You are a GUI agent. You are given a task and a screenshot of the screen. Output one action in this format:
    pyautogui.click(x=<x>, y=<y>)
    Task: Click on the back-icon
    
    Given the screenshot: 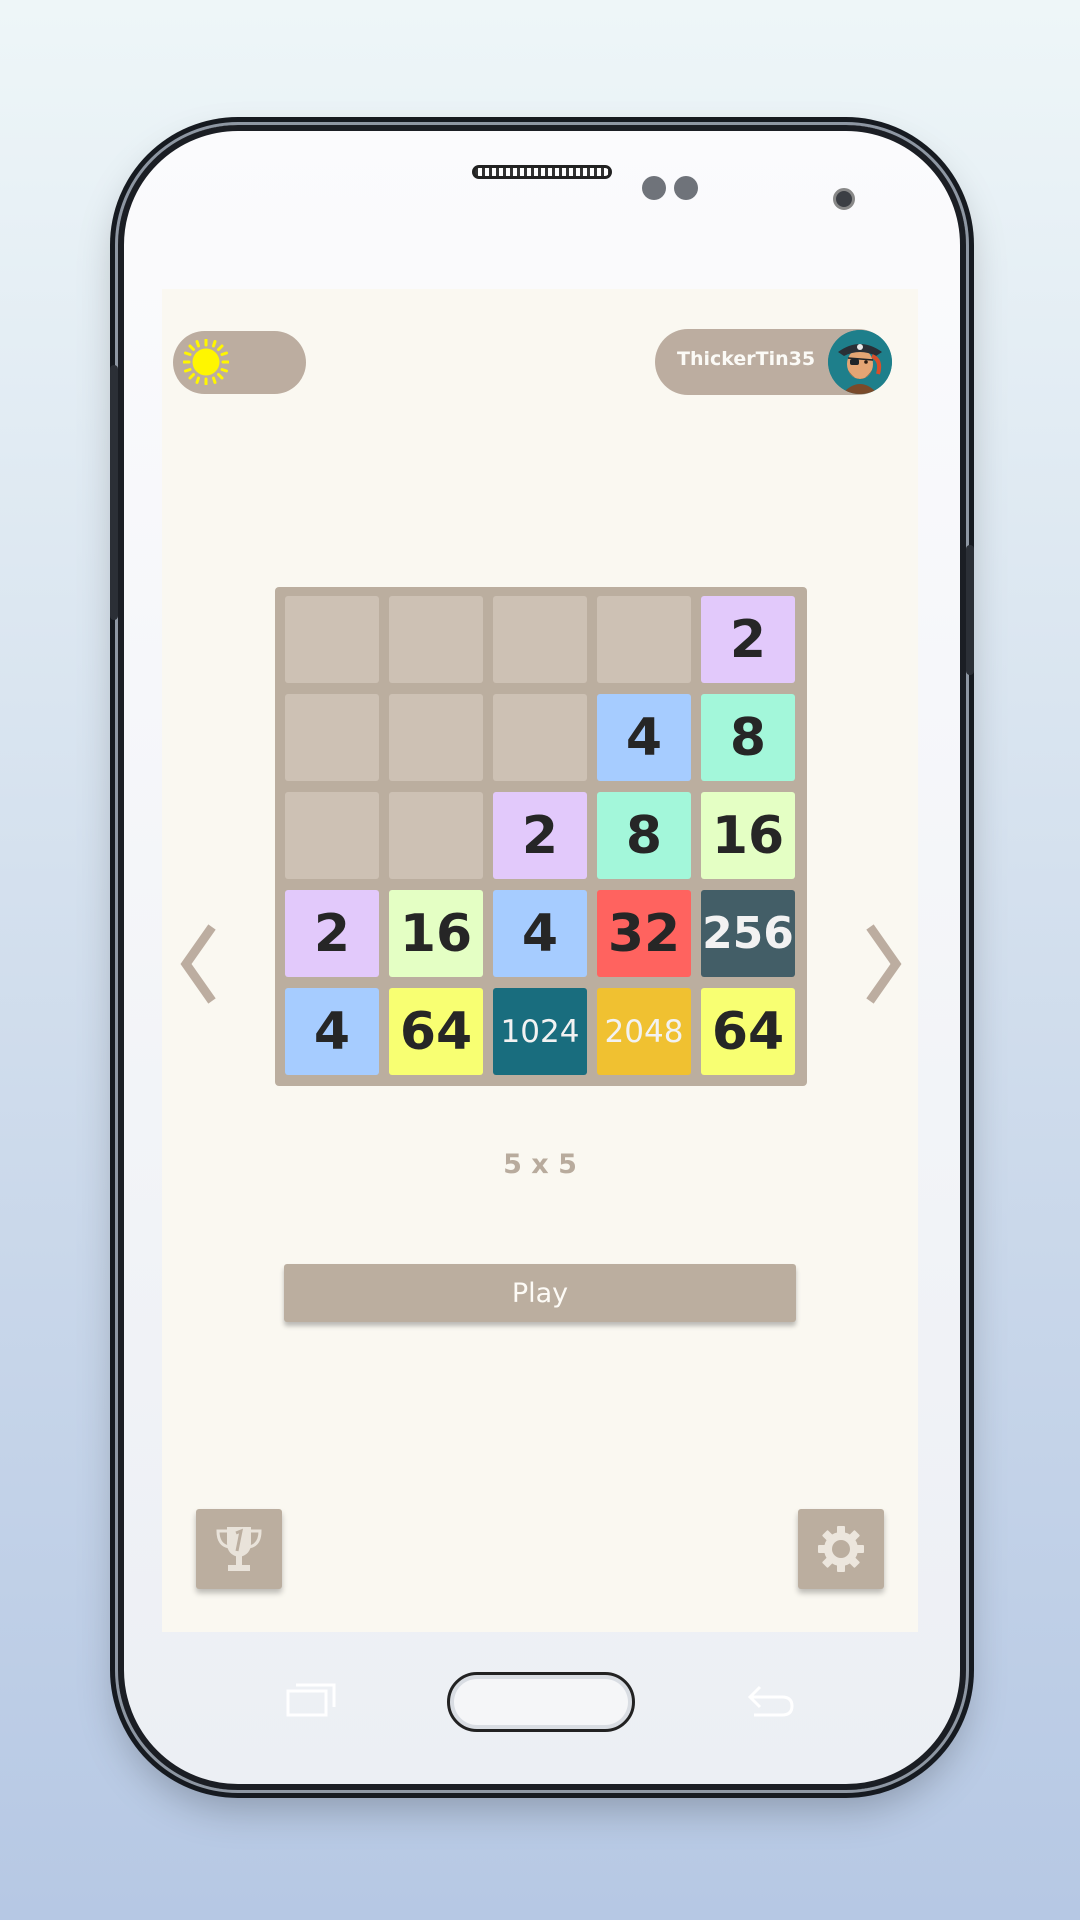 What is the action you would take?
    pyautogui.click(x=771, y=1700)
    